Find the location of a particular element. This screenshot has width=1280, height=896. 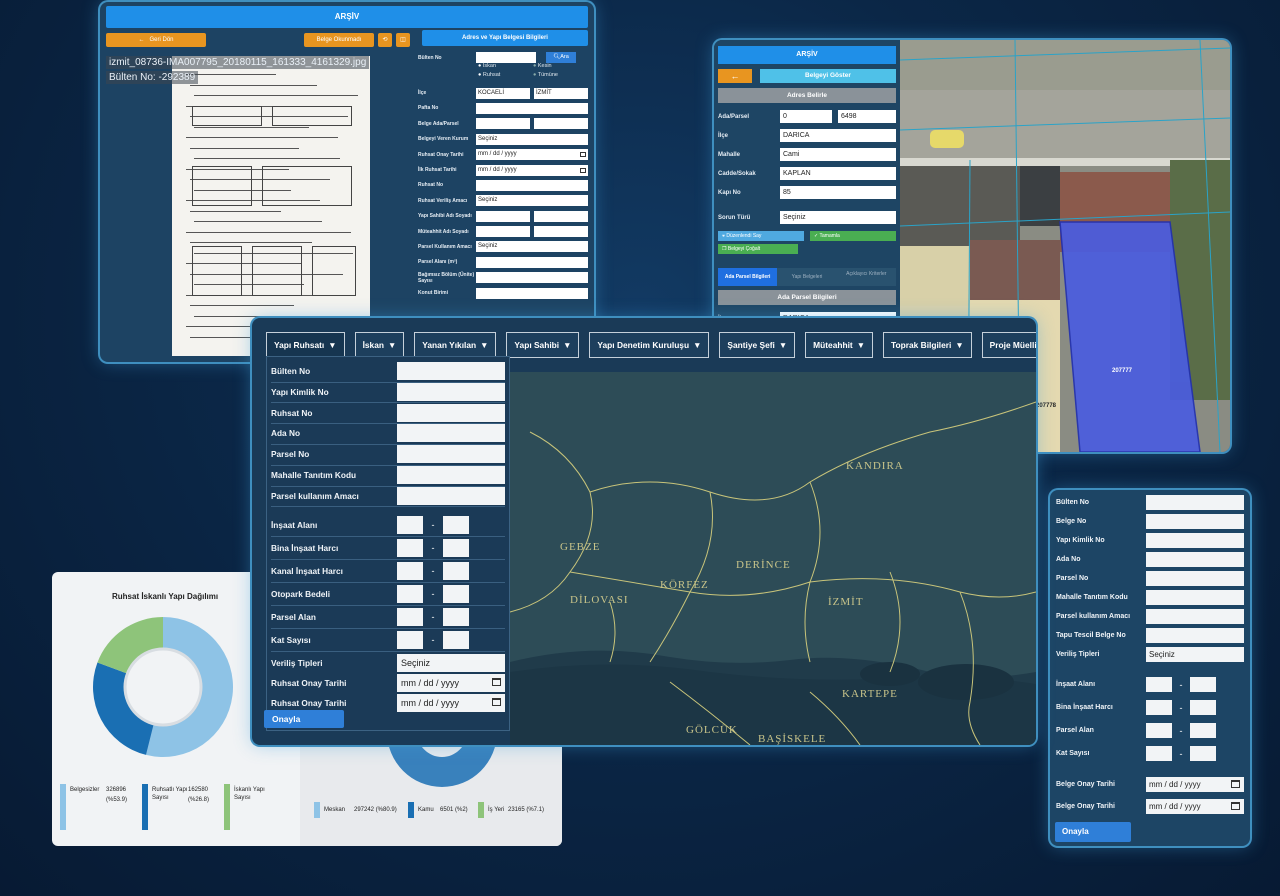

nav-dropdown-yapi-ruhsati: Yapı Ruhsatı ▼ is located at coordinates (305, 345).